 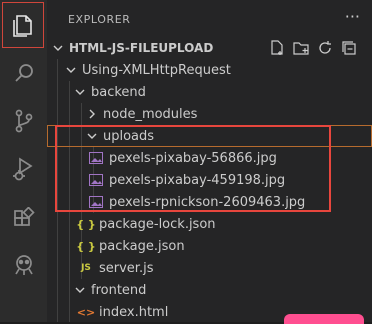 What do you see at coordinates (23, 121) in the screenshot?
I see `source-control-icon` at bounding box center [23, 121].